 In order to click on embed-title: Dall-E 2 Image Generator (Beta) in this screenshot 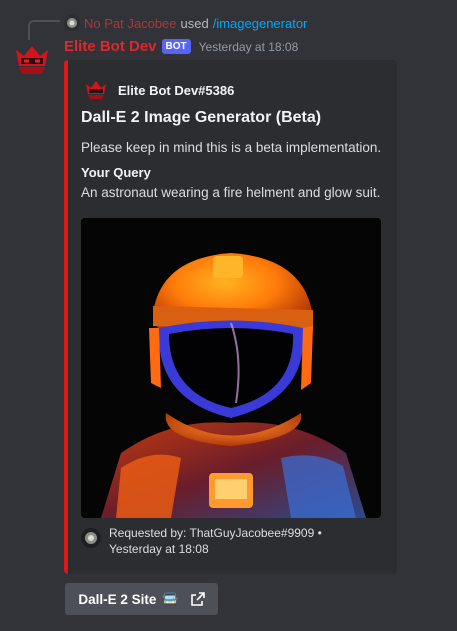, I will do `click(201, 117)`.